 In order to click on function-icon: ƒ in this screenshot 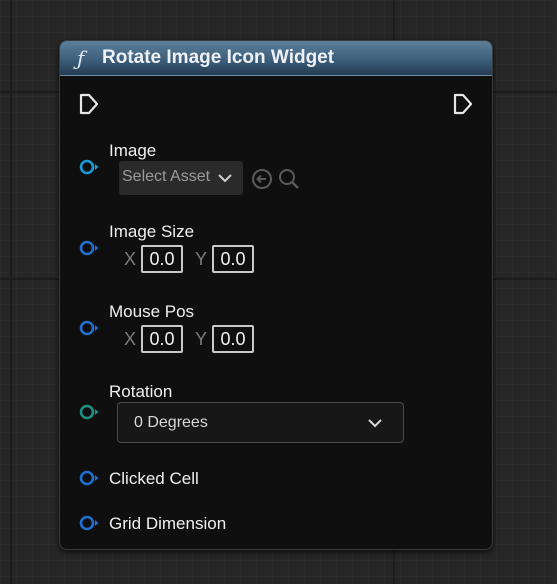, I will do `click(81, 58)`.